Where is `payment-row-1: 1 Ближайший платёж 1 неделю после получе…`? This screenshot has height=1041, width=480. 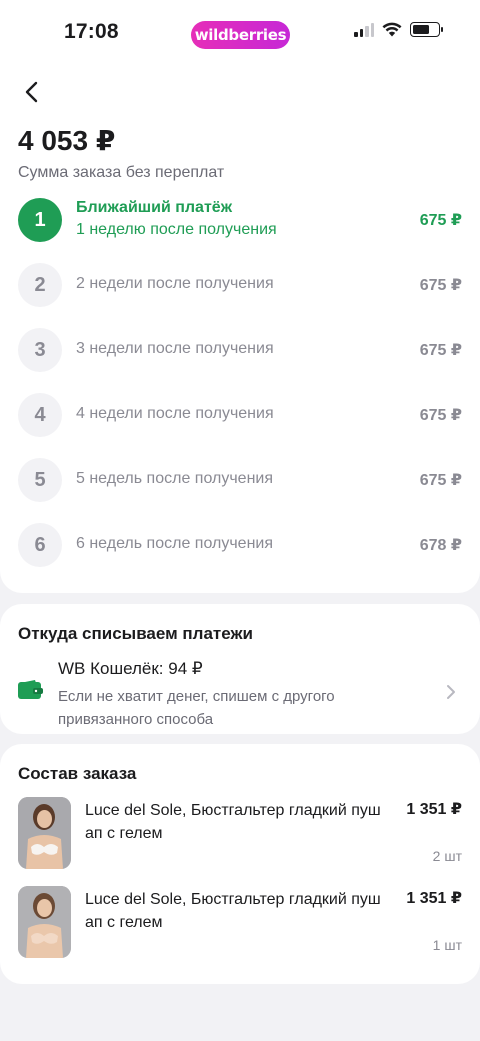
payment-row-1: 1 Ближайший платёж 1 неделю после получе… is located at coordinates (240, 220).